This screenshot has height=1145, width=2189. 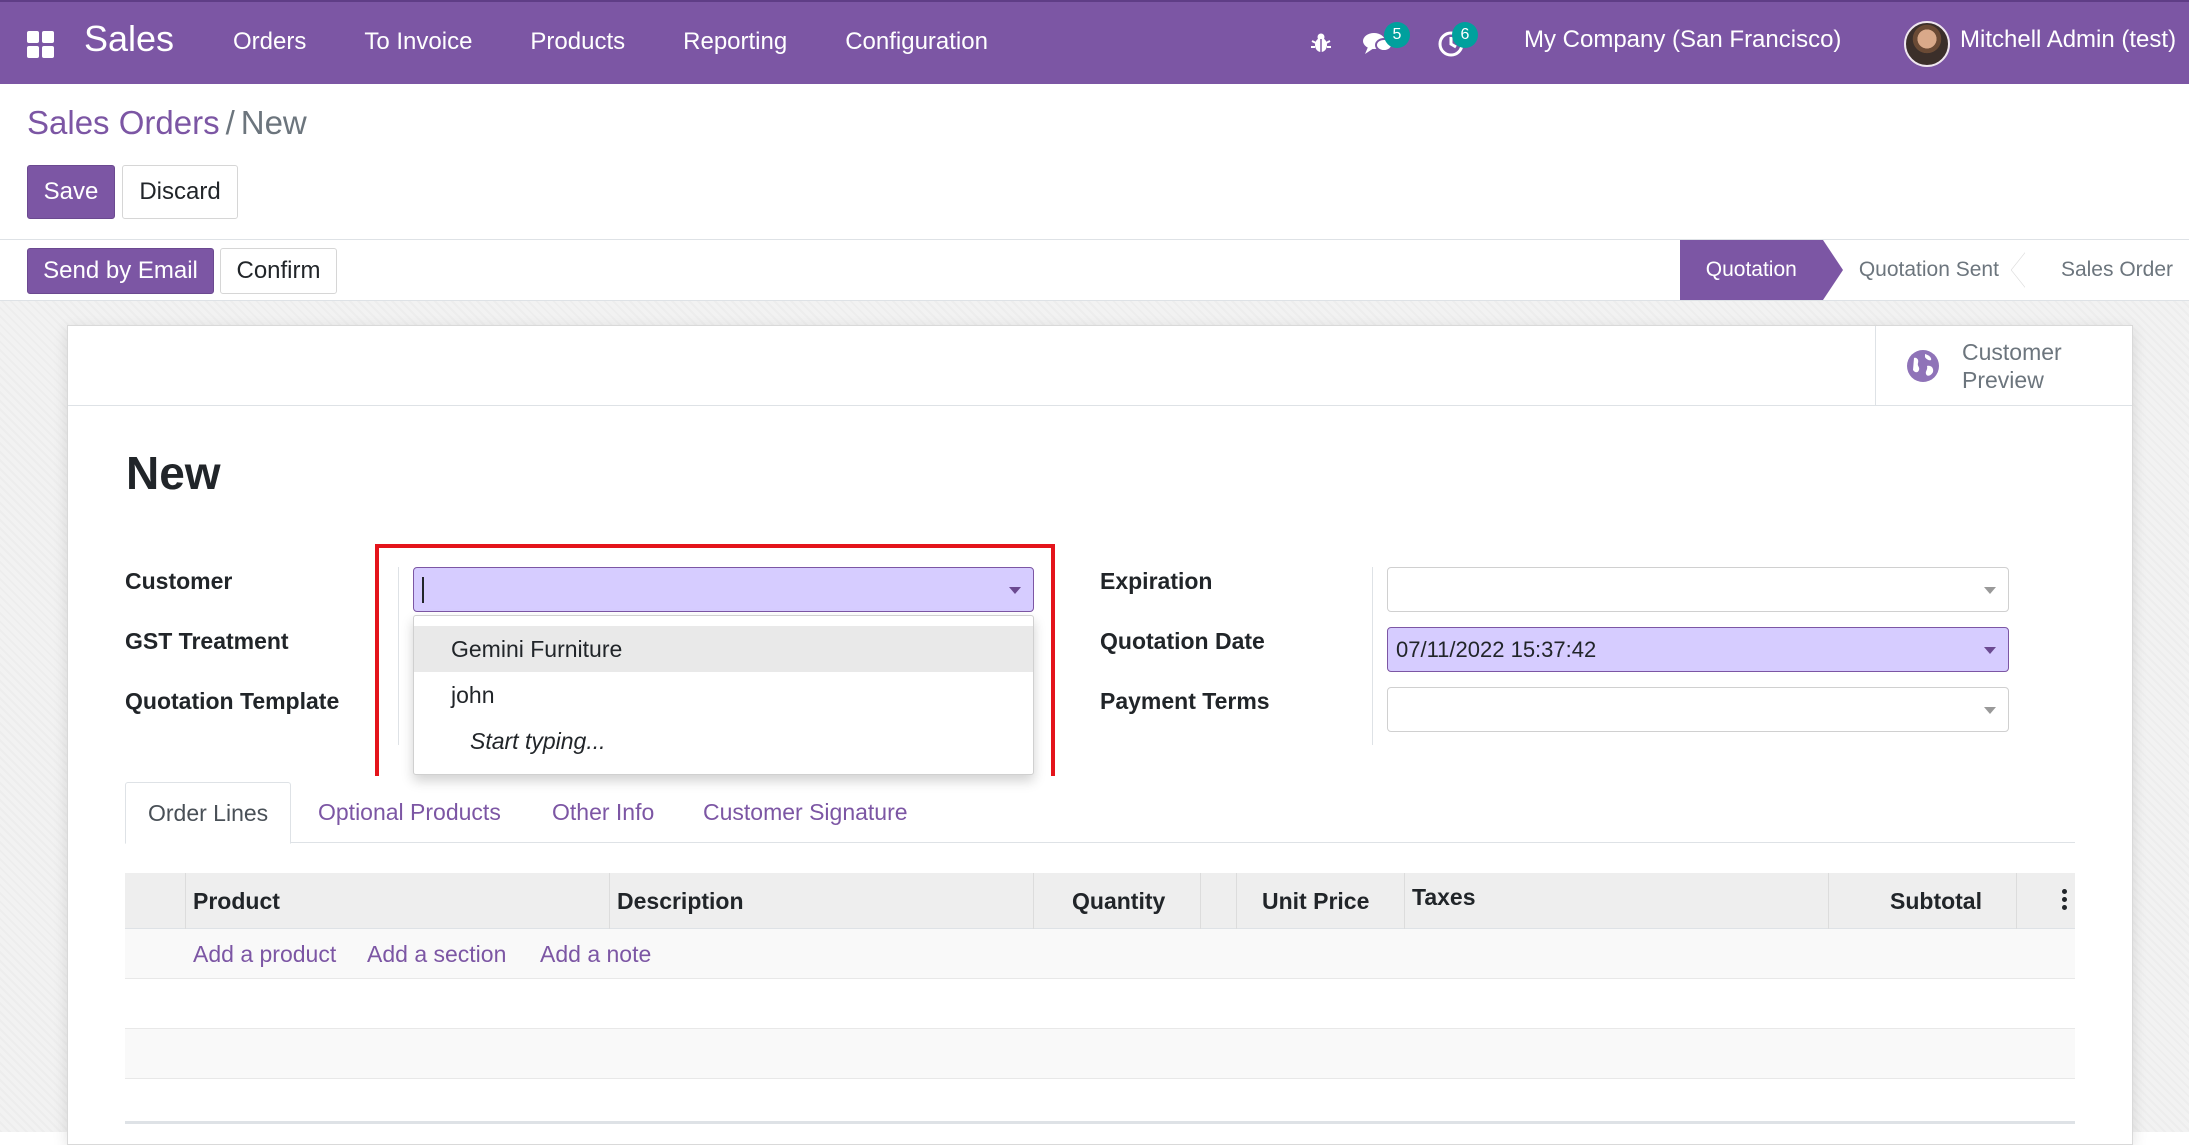 What do you see at coordinates (123, 122) in the screenshot?
I see `breadcrumb-sales-orders: Sales Orders` at bounding box center [123, 122].